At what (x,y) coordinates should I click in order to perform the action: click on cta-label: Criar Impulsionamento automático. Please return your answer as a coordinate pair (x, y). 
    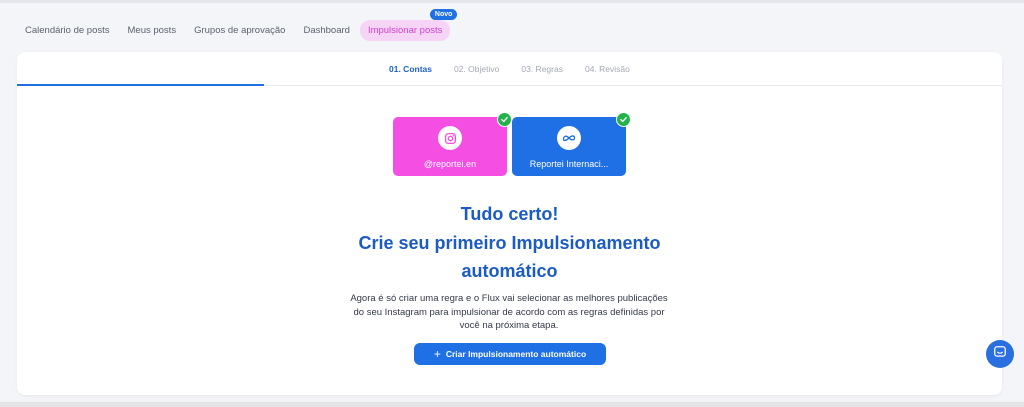
    Looking at the image, I should click on (516, 354).